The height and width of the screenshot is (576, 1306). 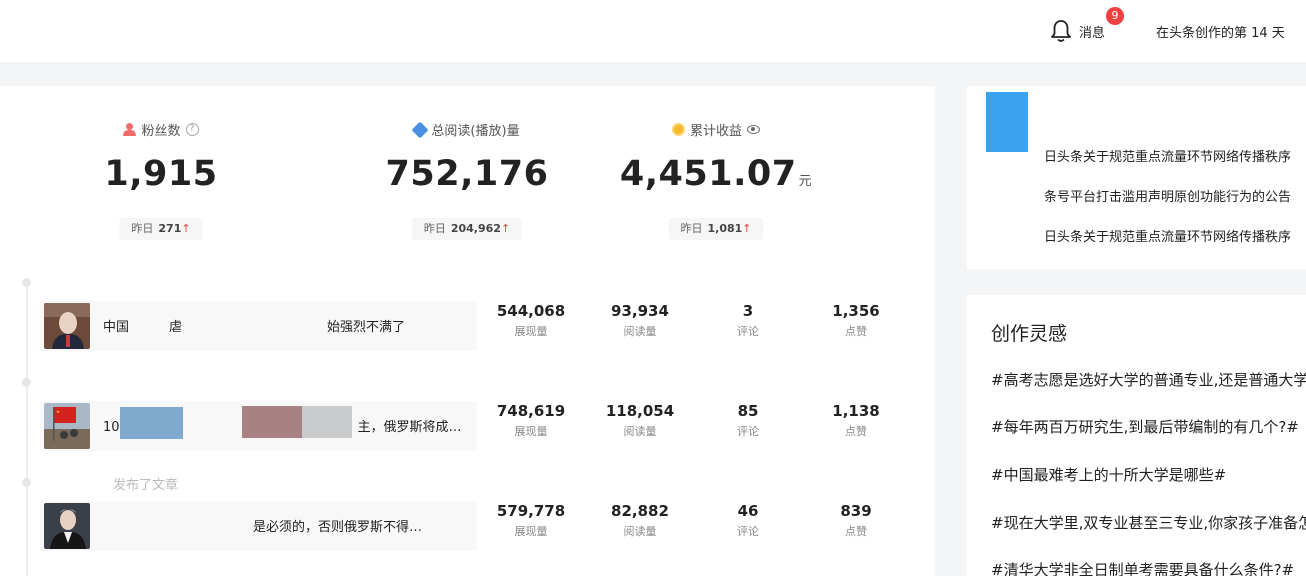 I want to click on message-count-badge: 9, so click(x=1115, y=16).